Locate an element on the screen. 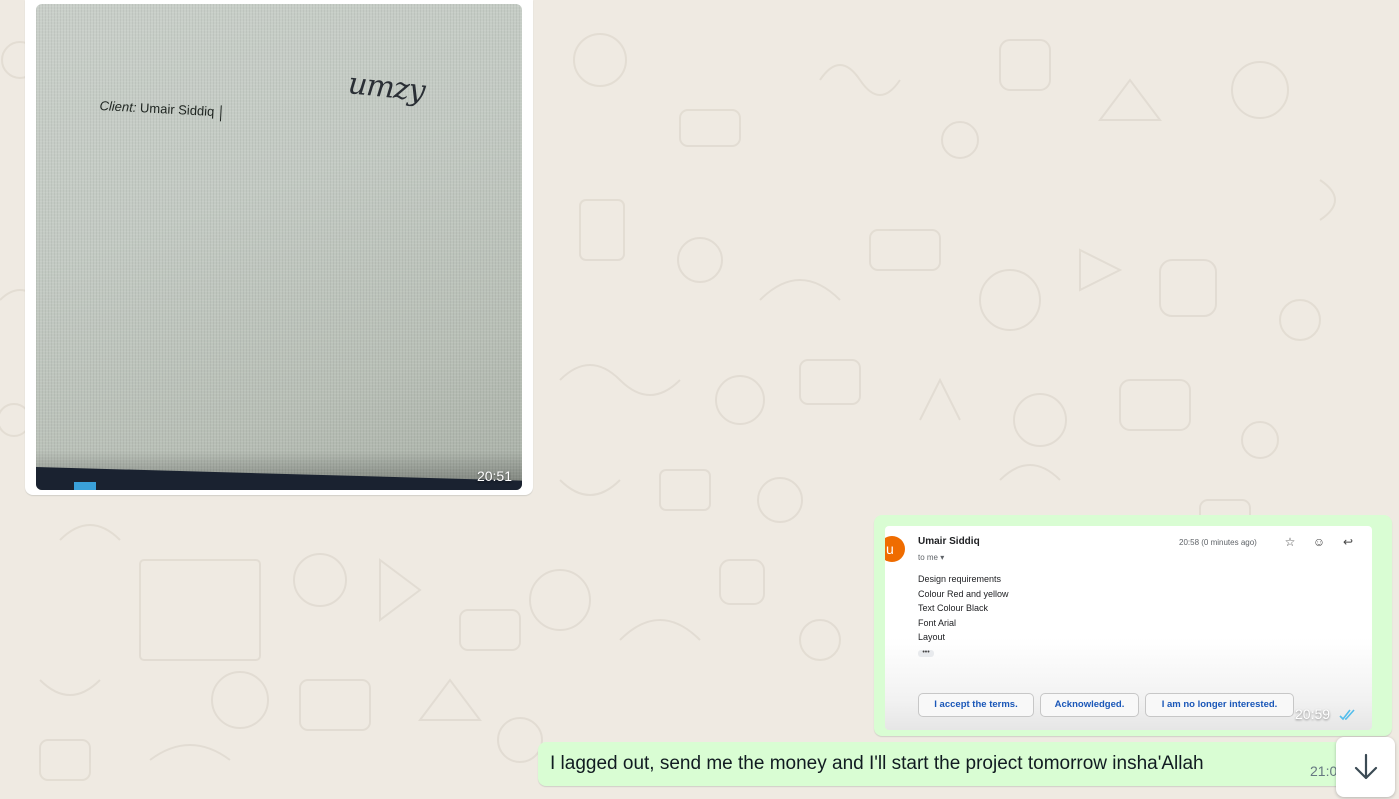 This screenshot has width=1399, height=799. email-body-line: Design requirements is located at coordinates (960, 579).